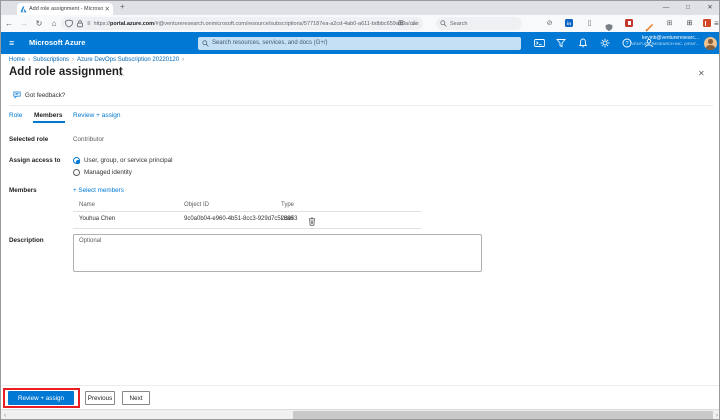 The height and width of the screenshot is (420, 720). Describe the element at coordinates (710, 43) in the screenshot. I see `avatar` at that location.